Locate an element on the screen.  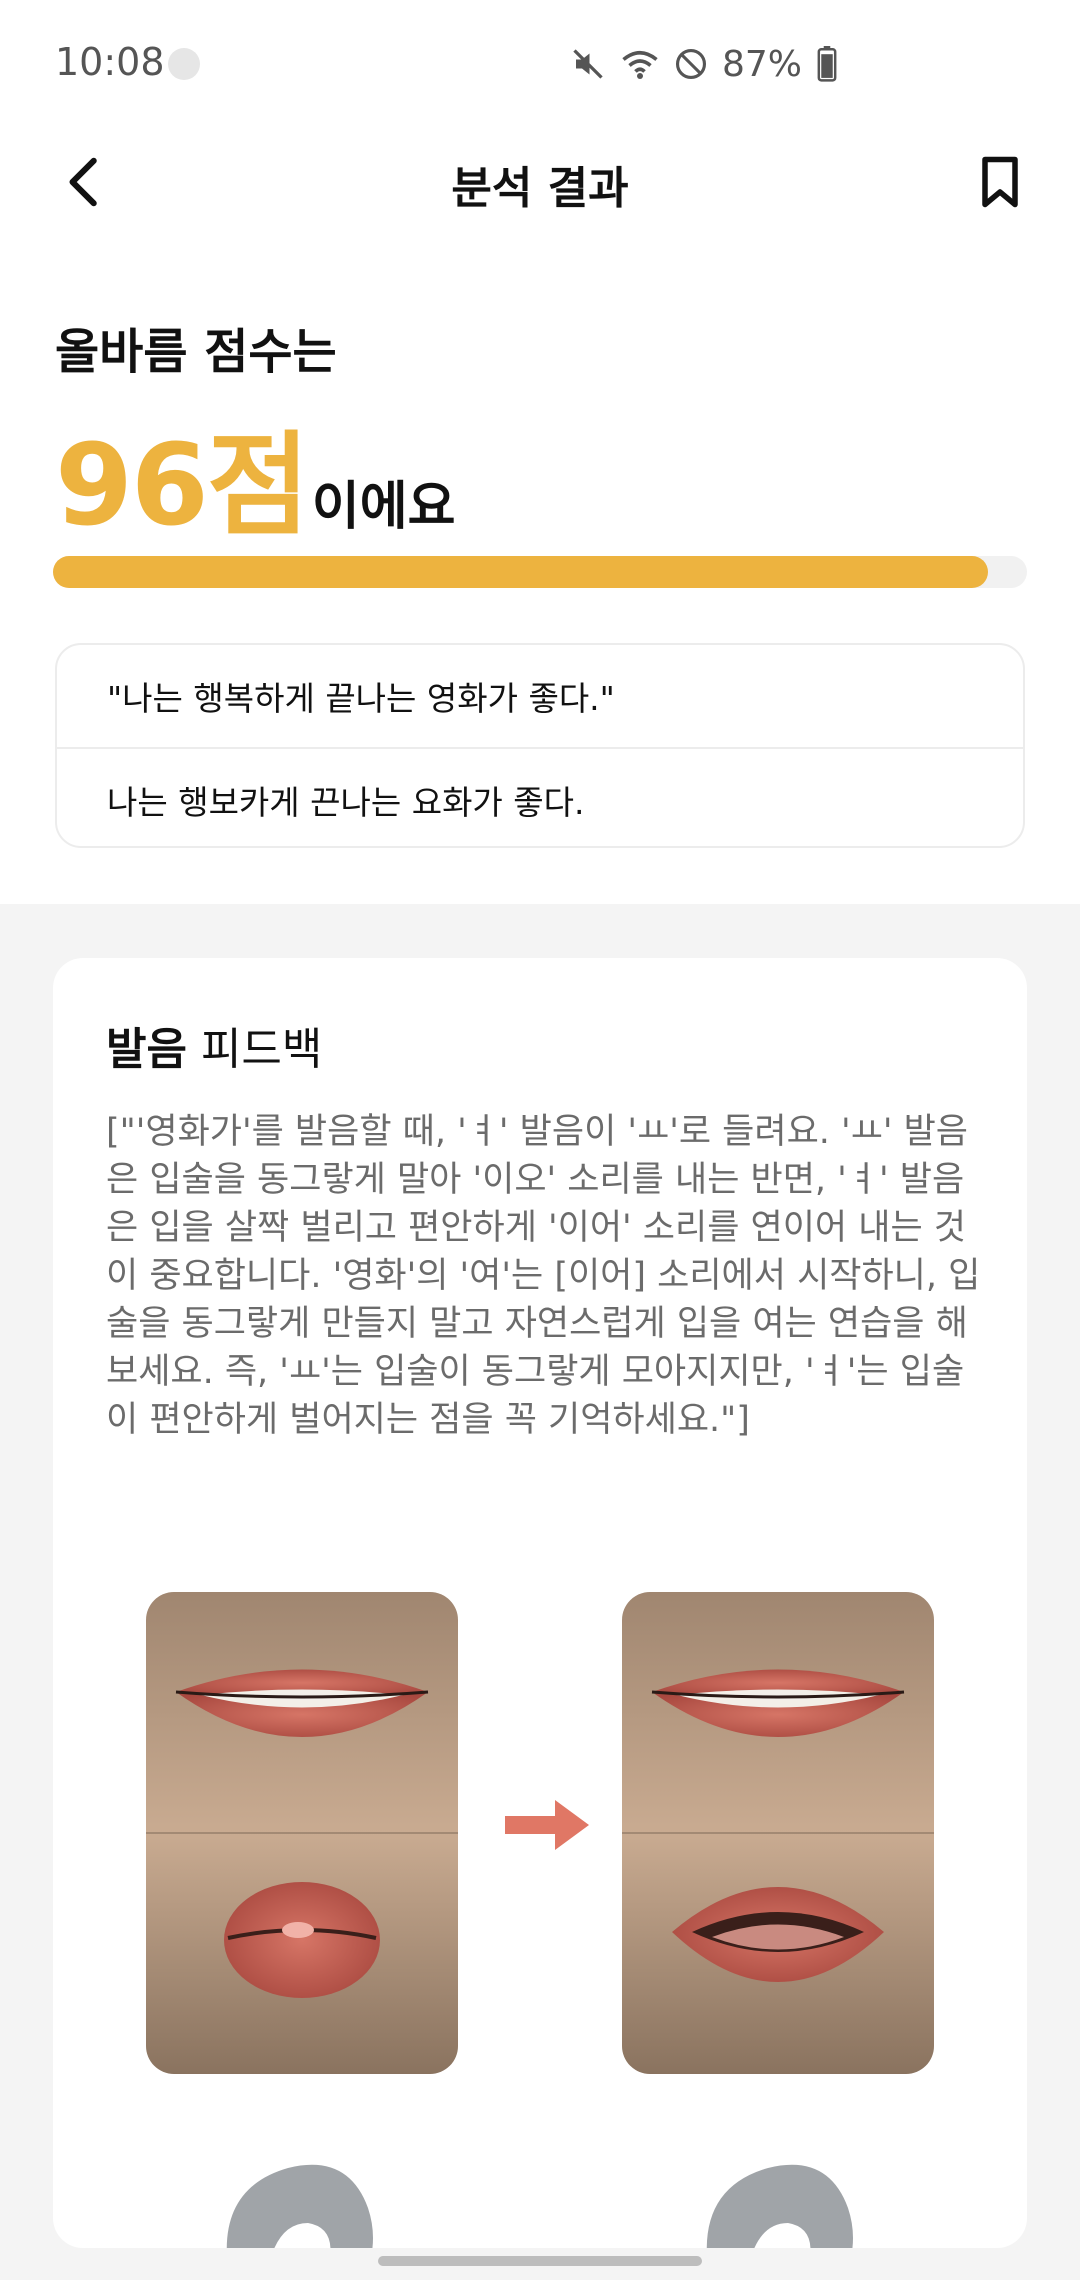
score-suffix: 이에요 is located at coordinates (383, 507).